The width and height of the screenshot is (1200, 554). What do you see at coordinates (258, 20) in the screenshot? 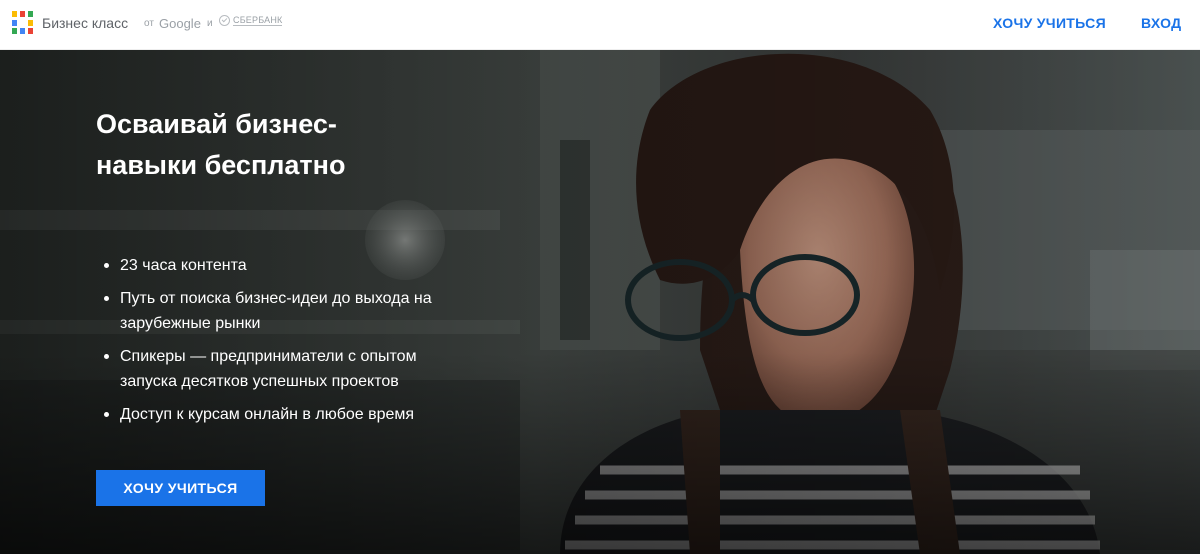
I see `sberbank-wordmark: СБЕРБАНК` at bounding box center [258, 20].